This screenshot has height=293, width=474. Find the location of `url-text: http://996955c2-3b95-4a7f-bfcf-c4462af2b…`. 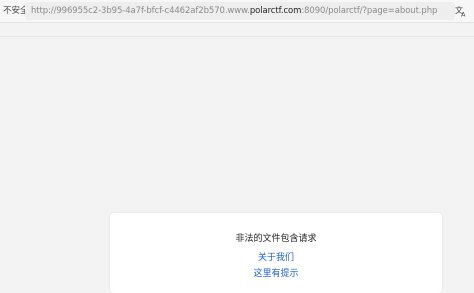

url-text: http://996955c2-3b95-4a7f-bfcf-c4462af2b… is located at coordinates (234, 11).